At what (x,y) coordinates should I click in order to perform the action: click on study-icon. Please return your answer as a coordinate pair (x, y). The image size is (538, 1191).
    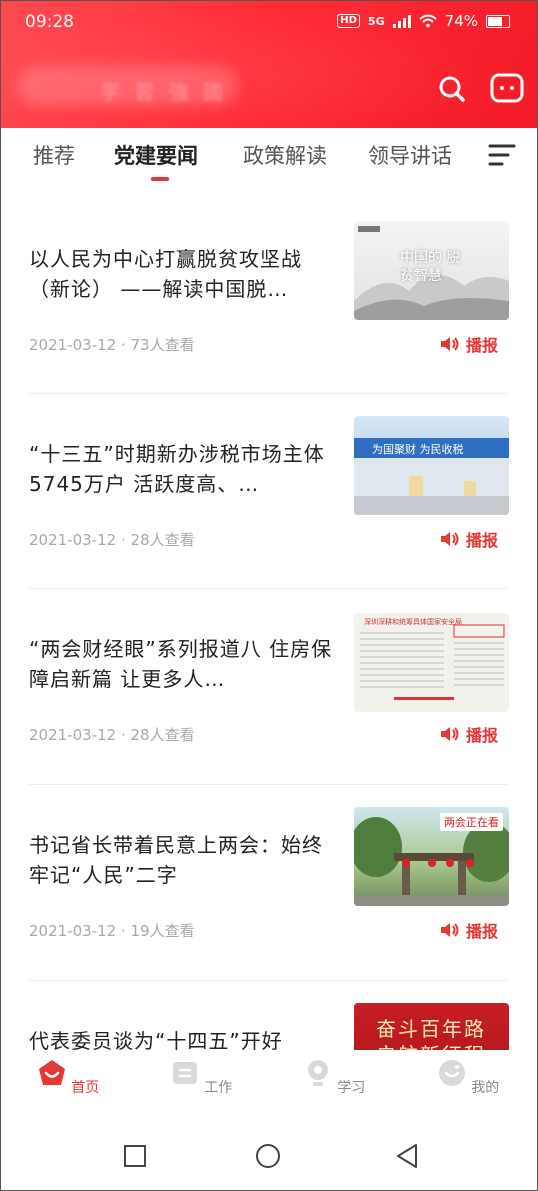
    Looking at the image, I should click on (317, 1073).